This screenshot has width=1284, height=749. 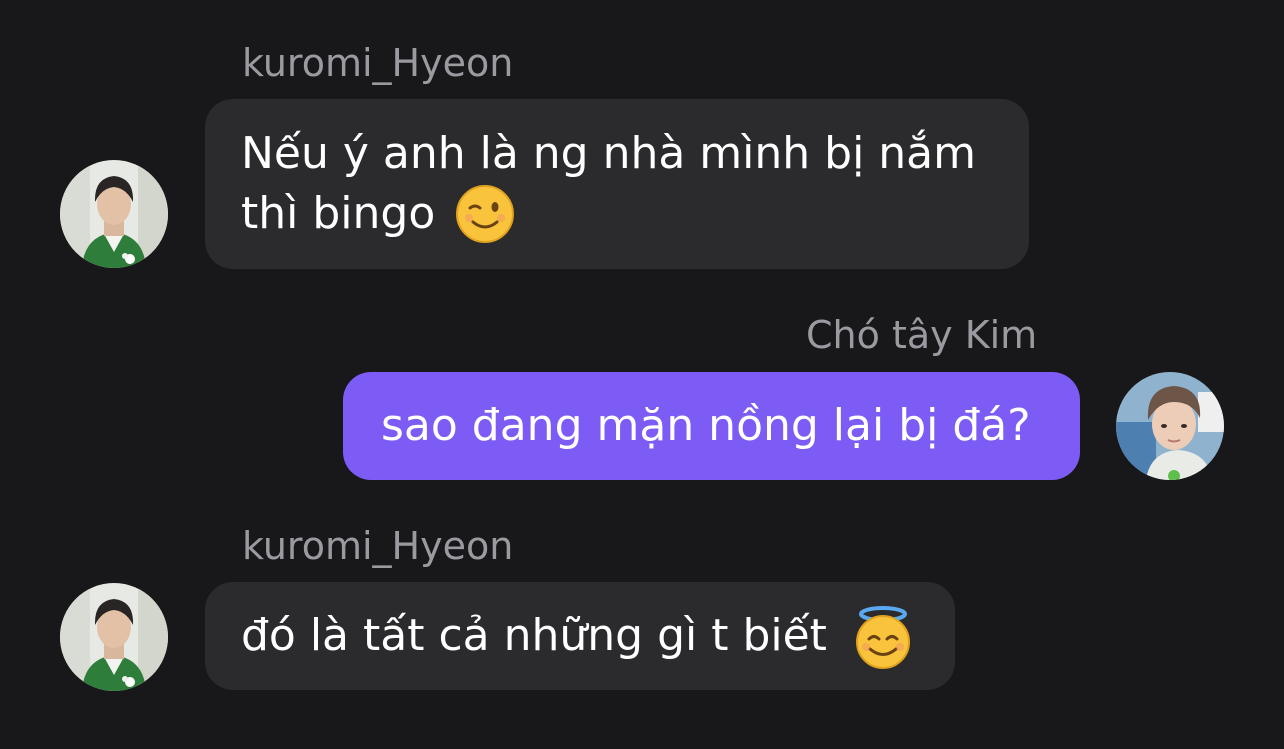 What do you see at coordinates (485, 214) in the screenshot?
I see `winking-face-emoji` at bounding box center [485, 214].